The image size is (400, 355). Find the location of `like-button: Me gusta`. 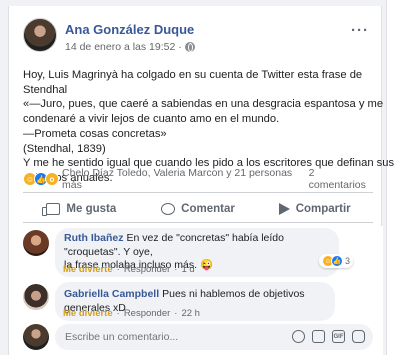

like-button: Me gusta is located at coordinates (81, 209).